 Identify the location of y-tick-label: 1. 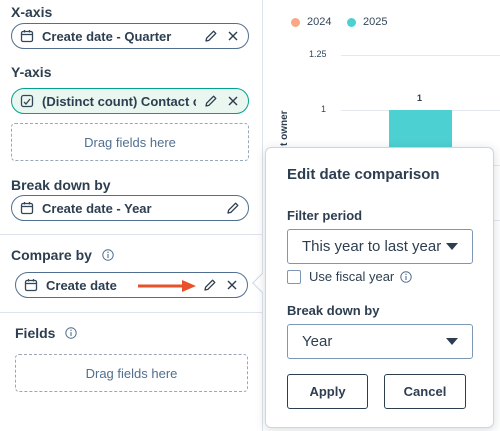
(324, 109).